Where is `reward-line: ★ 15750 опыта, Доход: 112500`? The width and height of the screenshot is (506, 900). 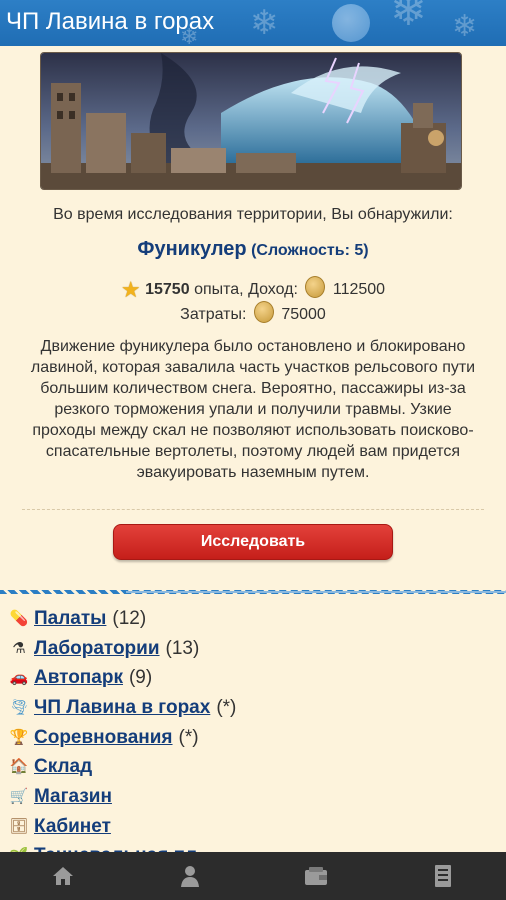 reward-line: ★ 15750 опыта, Доход: 112500 is located at coordinates (253, 288).